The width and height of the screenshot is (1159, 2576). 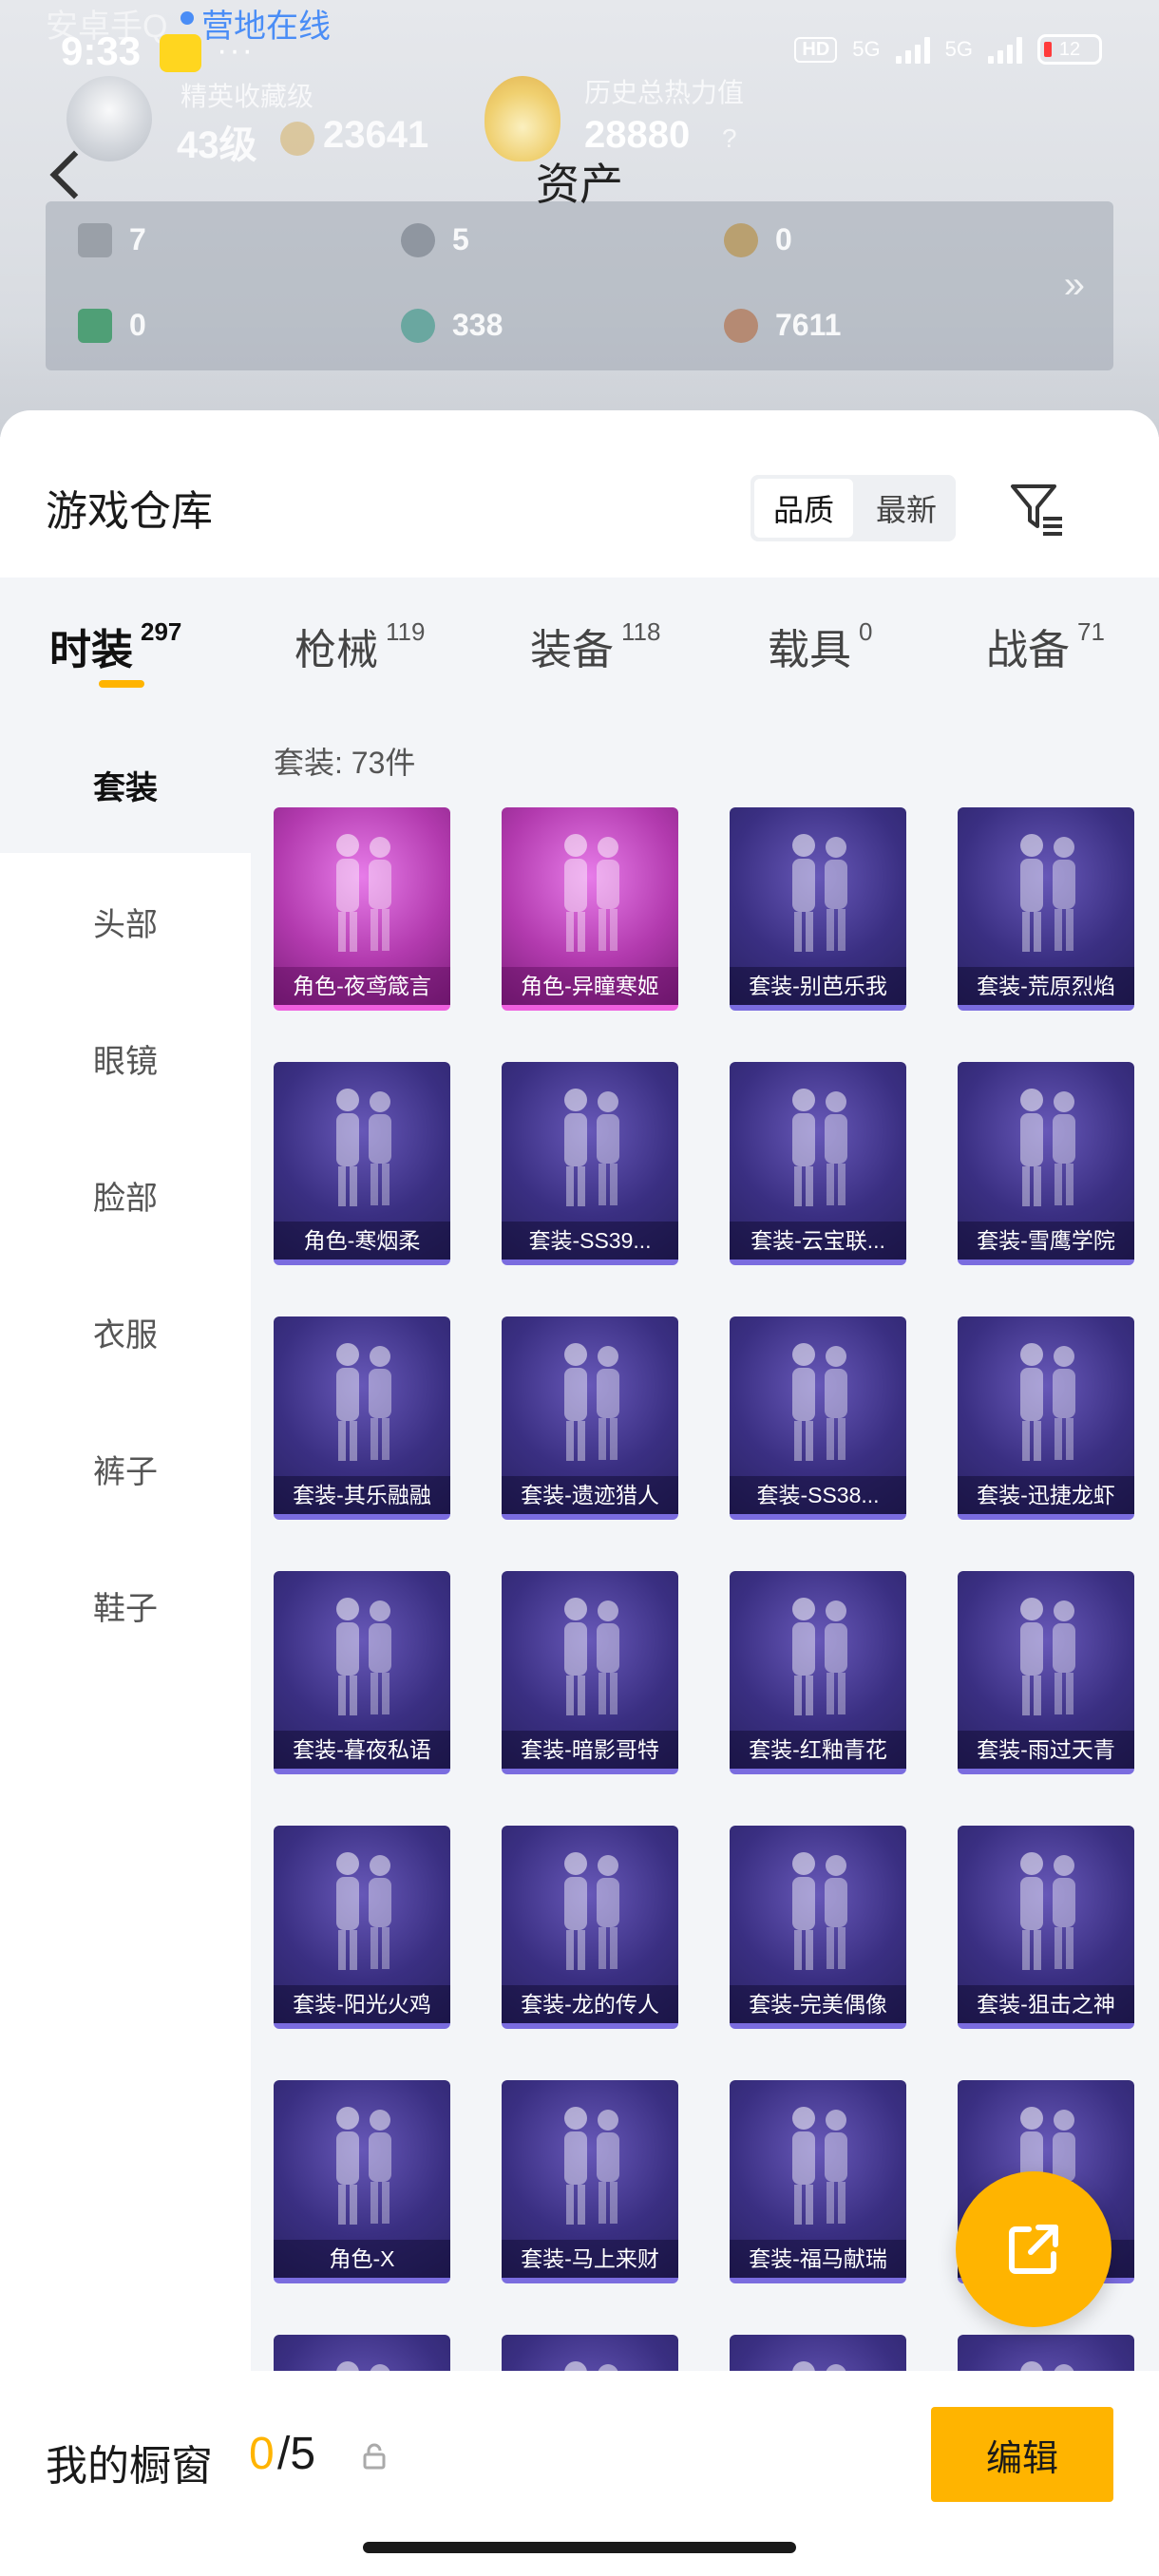 What do you see at coordinates (818, 986) in the screenshot?
I see `item-card-label: 套装-别芭乐我` at bounding box center [818, 986].